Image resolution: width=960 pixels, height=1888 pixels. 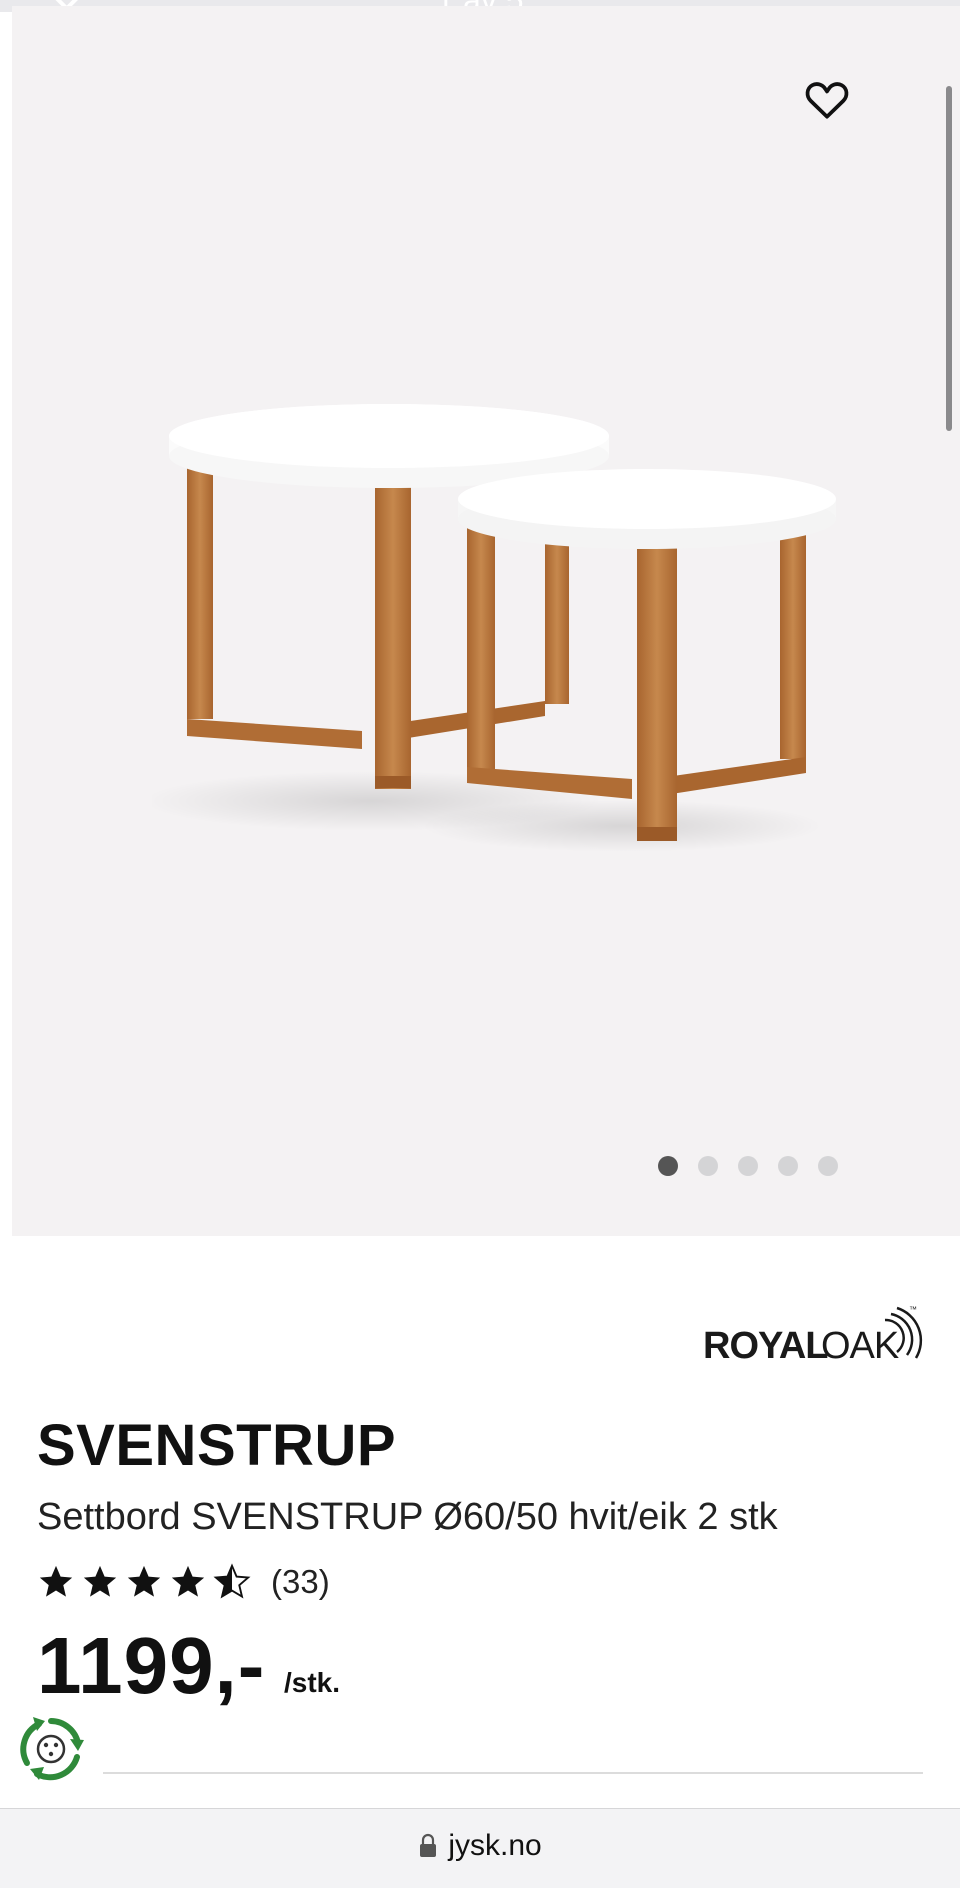 I want to click on url-text: jysk.no, so click(x=494, y=1846).